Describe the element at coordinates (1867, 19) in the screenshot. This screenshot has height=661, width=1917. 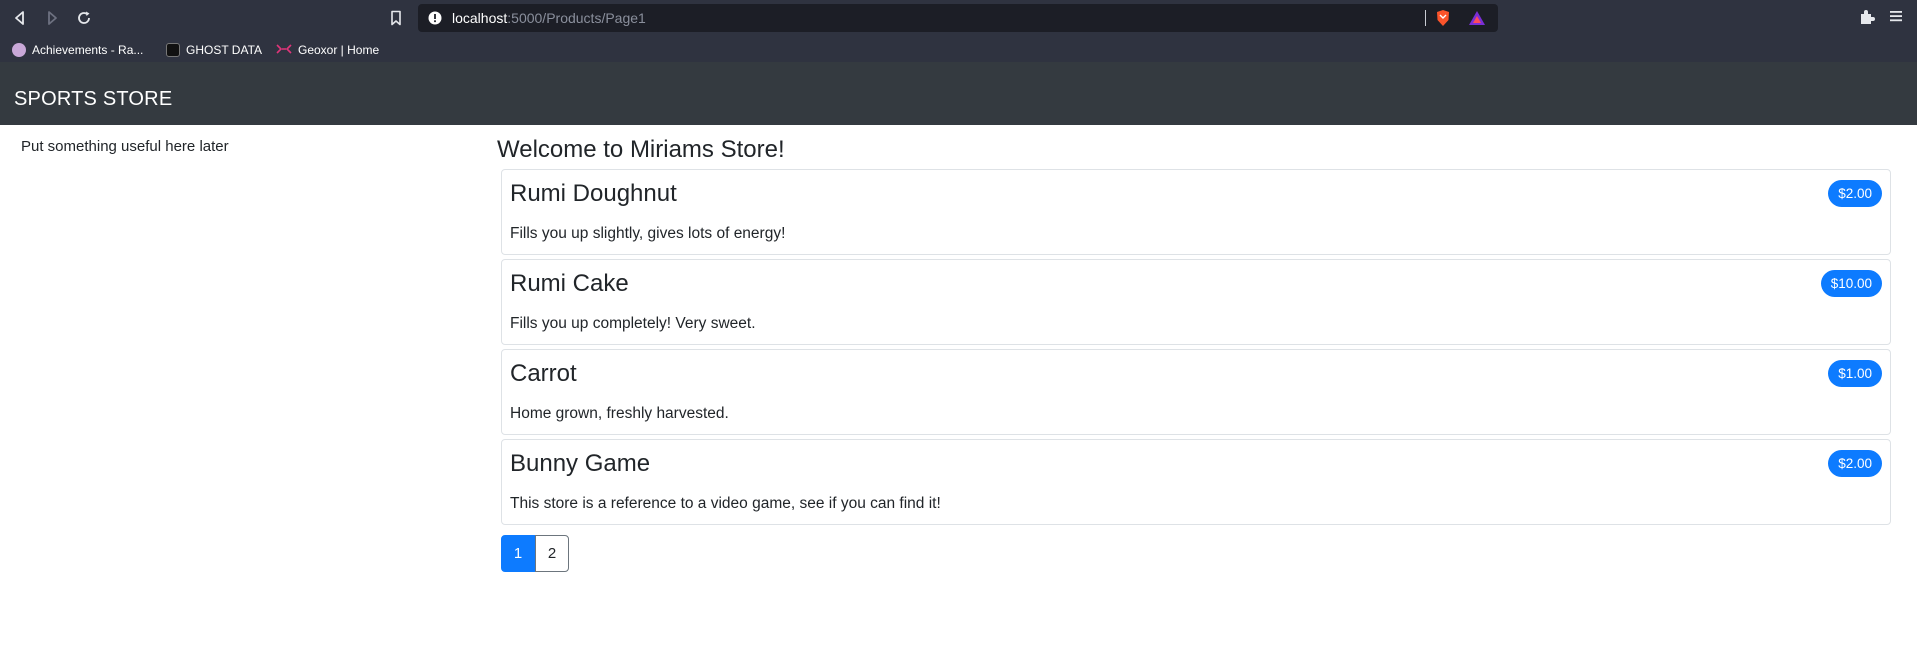
I see `extensions-icon` at that location.